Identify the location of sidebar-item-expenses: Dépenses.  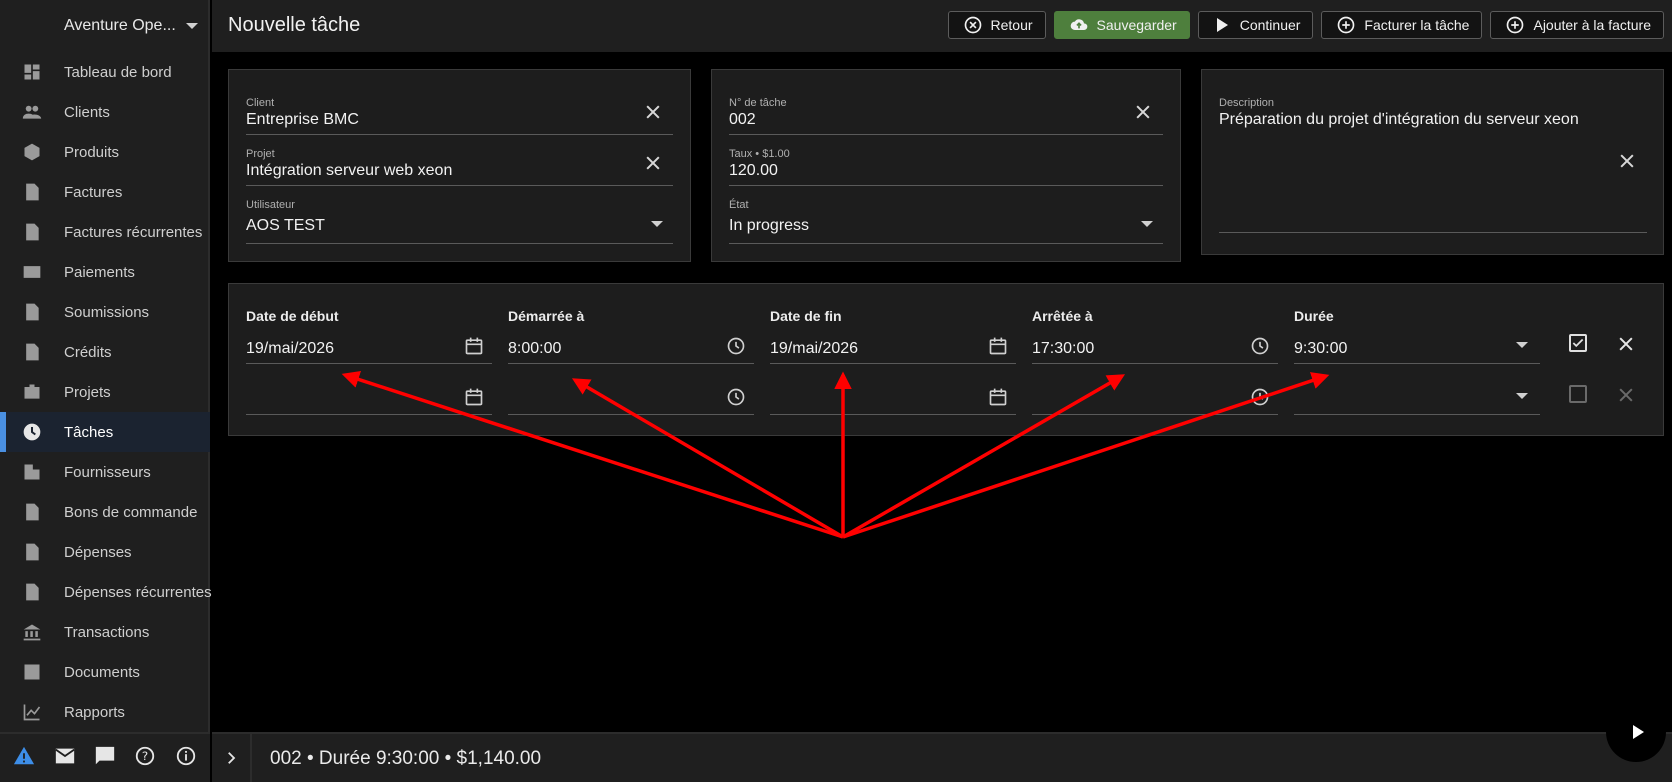
(105, 552).